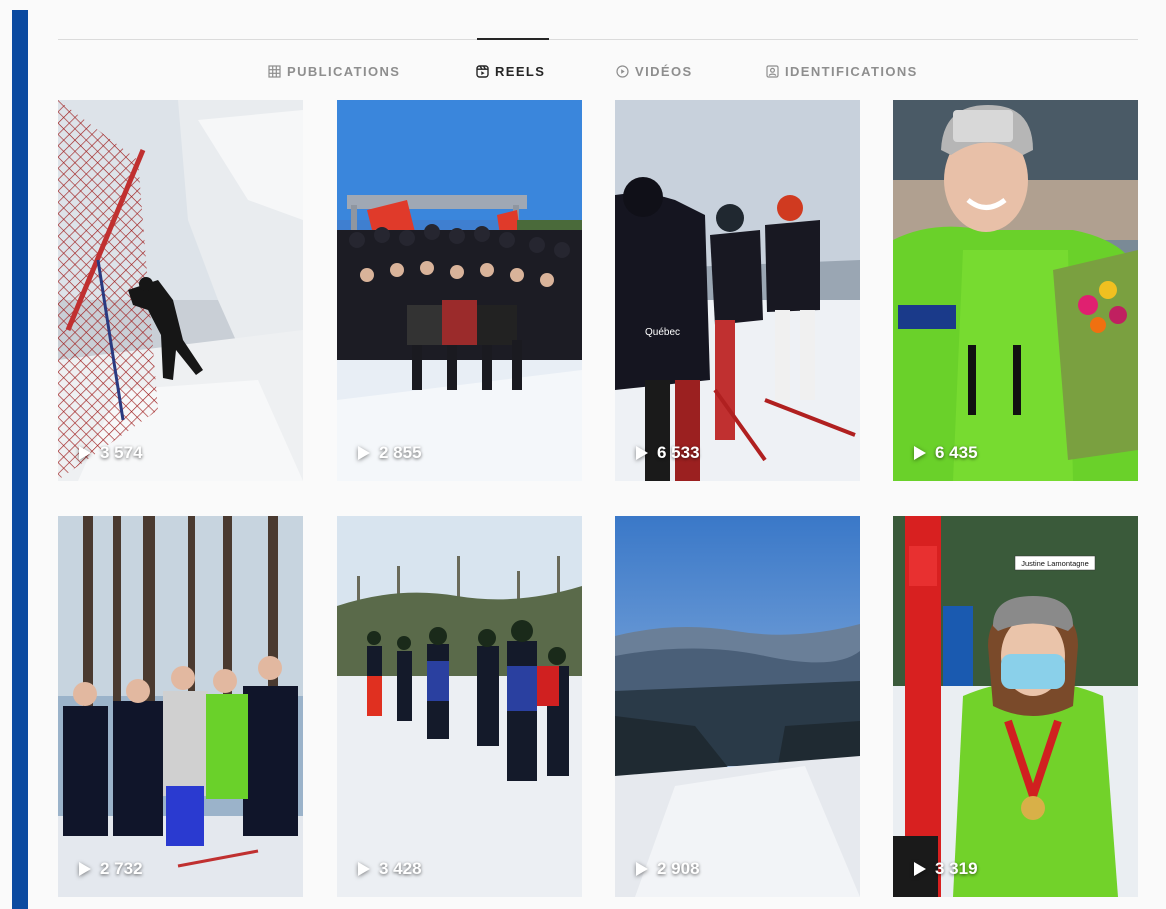 The width and height of the screenshot is (1166, 909). Describe the element at coordinates (664, 71) in the screenshot. I see `tab-label: VIDÉOS` at that location.